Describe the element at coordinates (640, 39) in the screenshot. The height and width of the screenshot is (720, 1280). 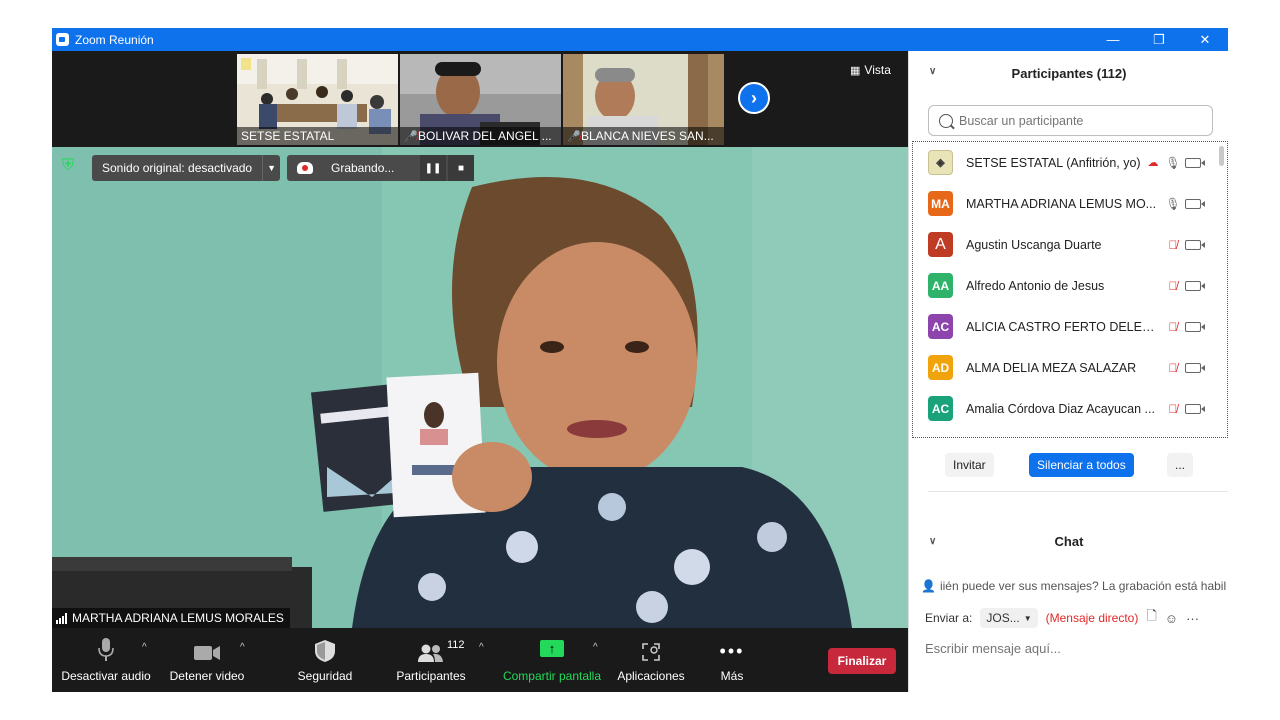
I see `title-bar: Zoom Reunión — ❐ ✕` at that location.